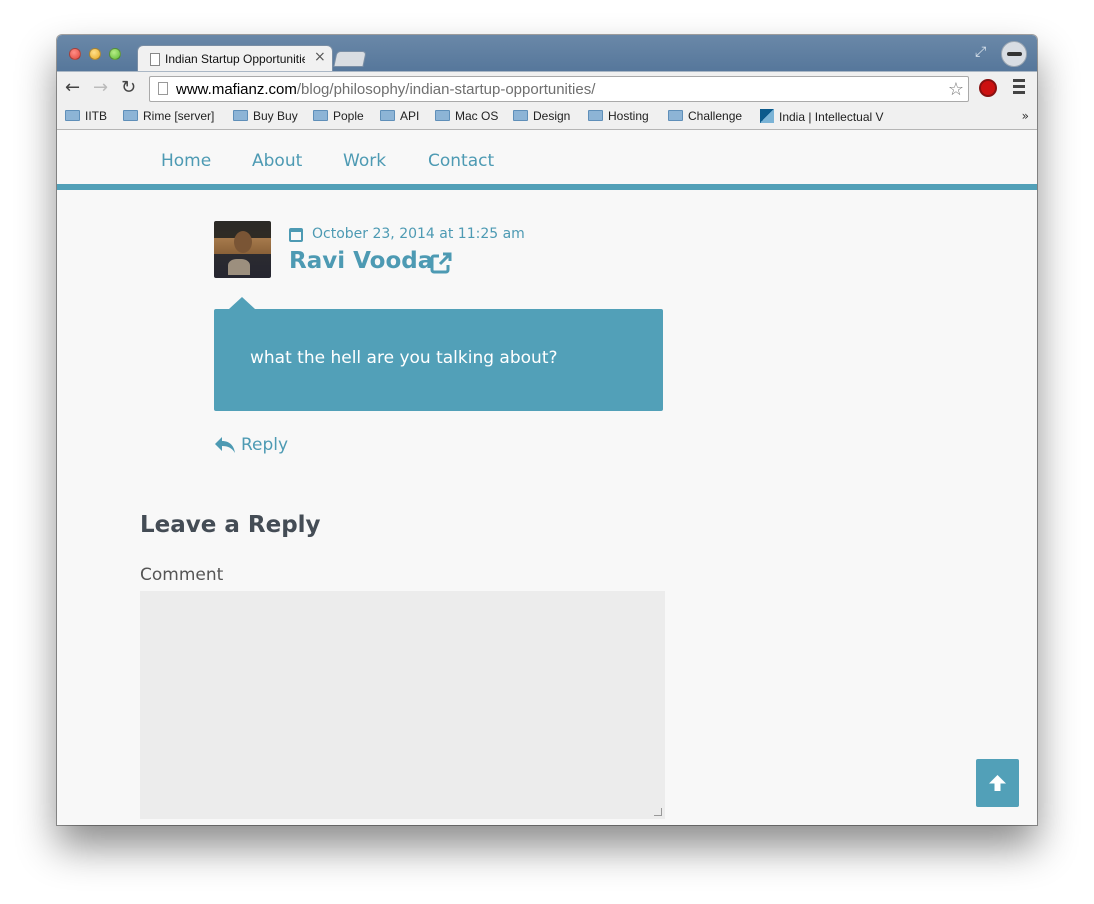 Image resolution: width=1094 pixels, height=904 pixels. I want to click on resize-handle-icon, so click(658, 812).